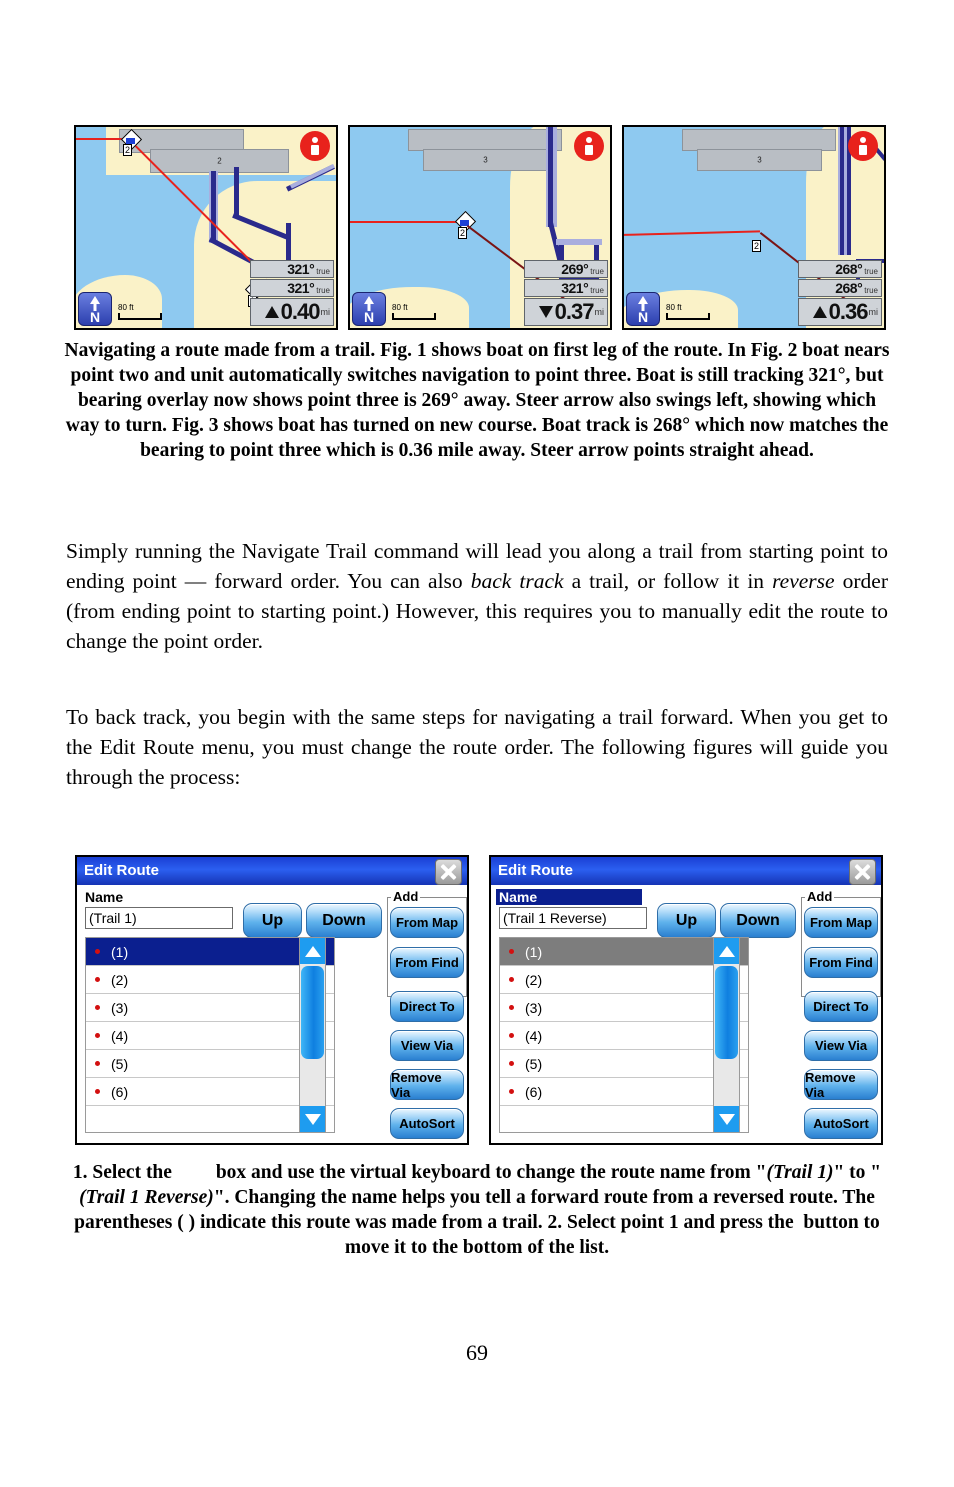 This screenshot has width=954, height=1487. Describe the element at coordinates (820, 896) in the screenshot. I see `add-group-label: Add` at that location.